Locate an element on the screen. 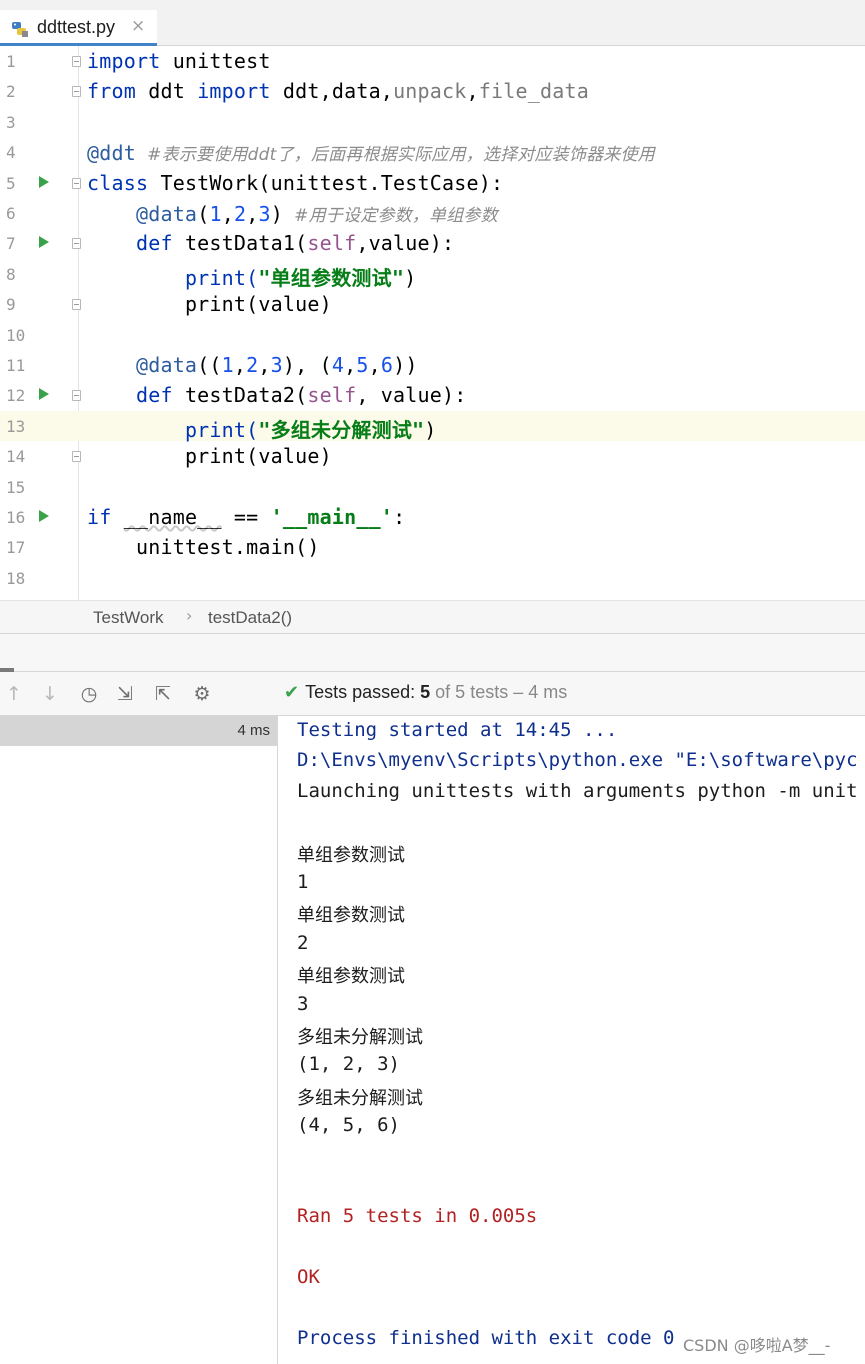 The width and height of the screenshot is (865, 1364). line-number: 1 is located at coordinates (11, 61).